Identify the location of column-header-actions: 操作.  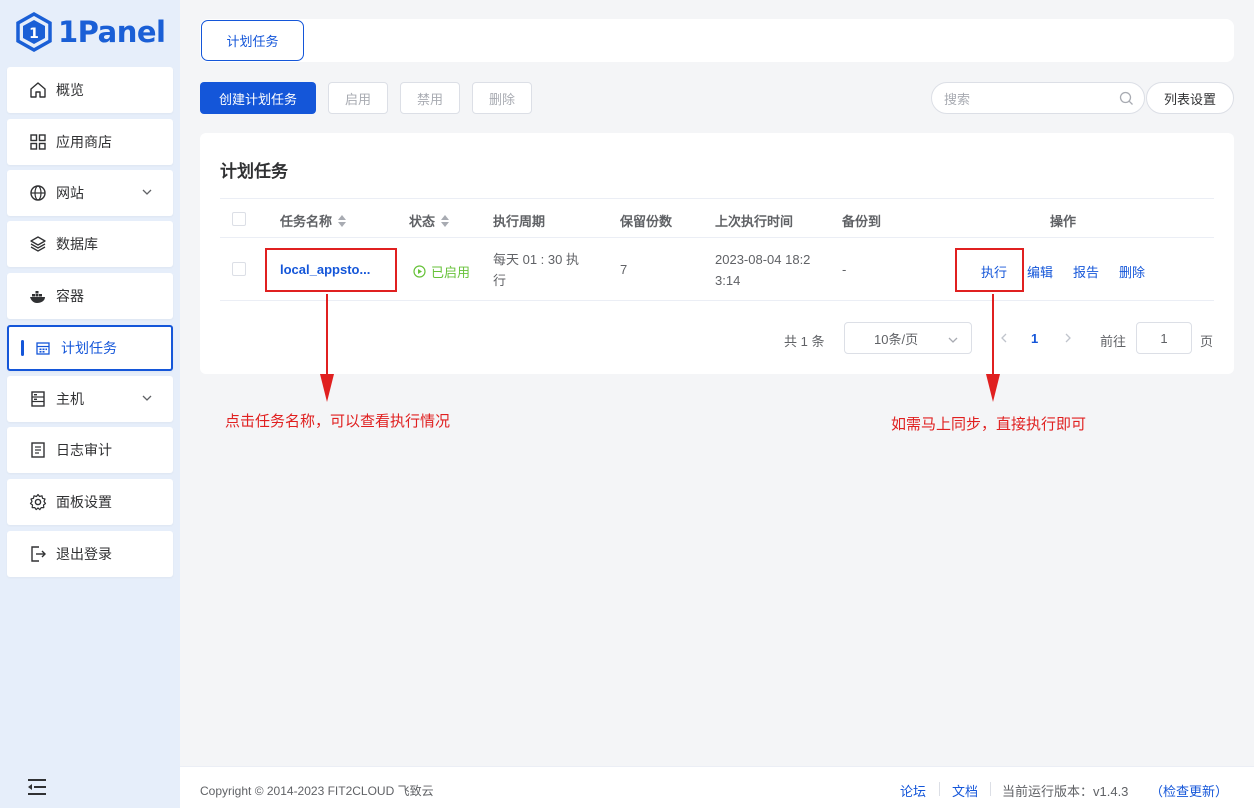
(1063, 221).